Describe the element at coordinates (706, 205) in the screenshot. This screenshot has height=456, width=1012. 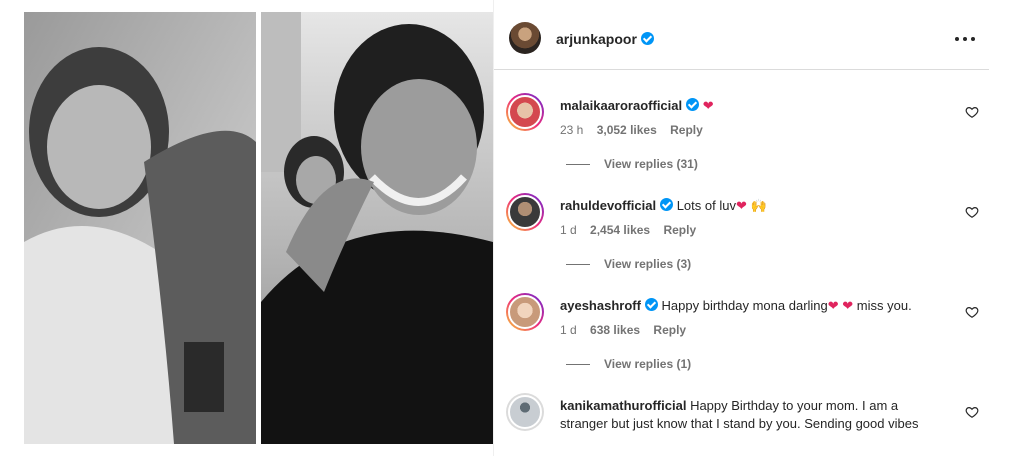
I see `comment-body: Lots of luv` at that location.